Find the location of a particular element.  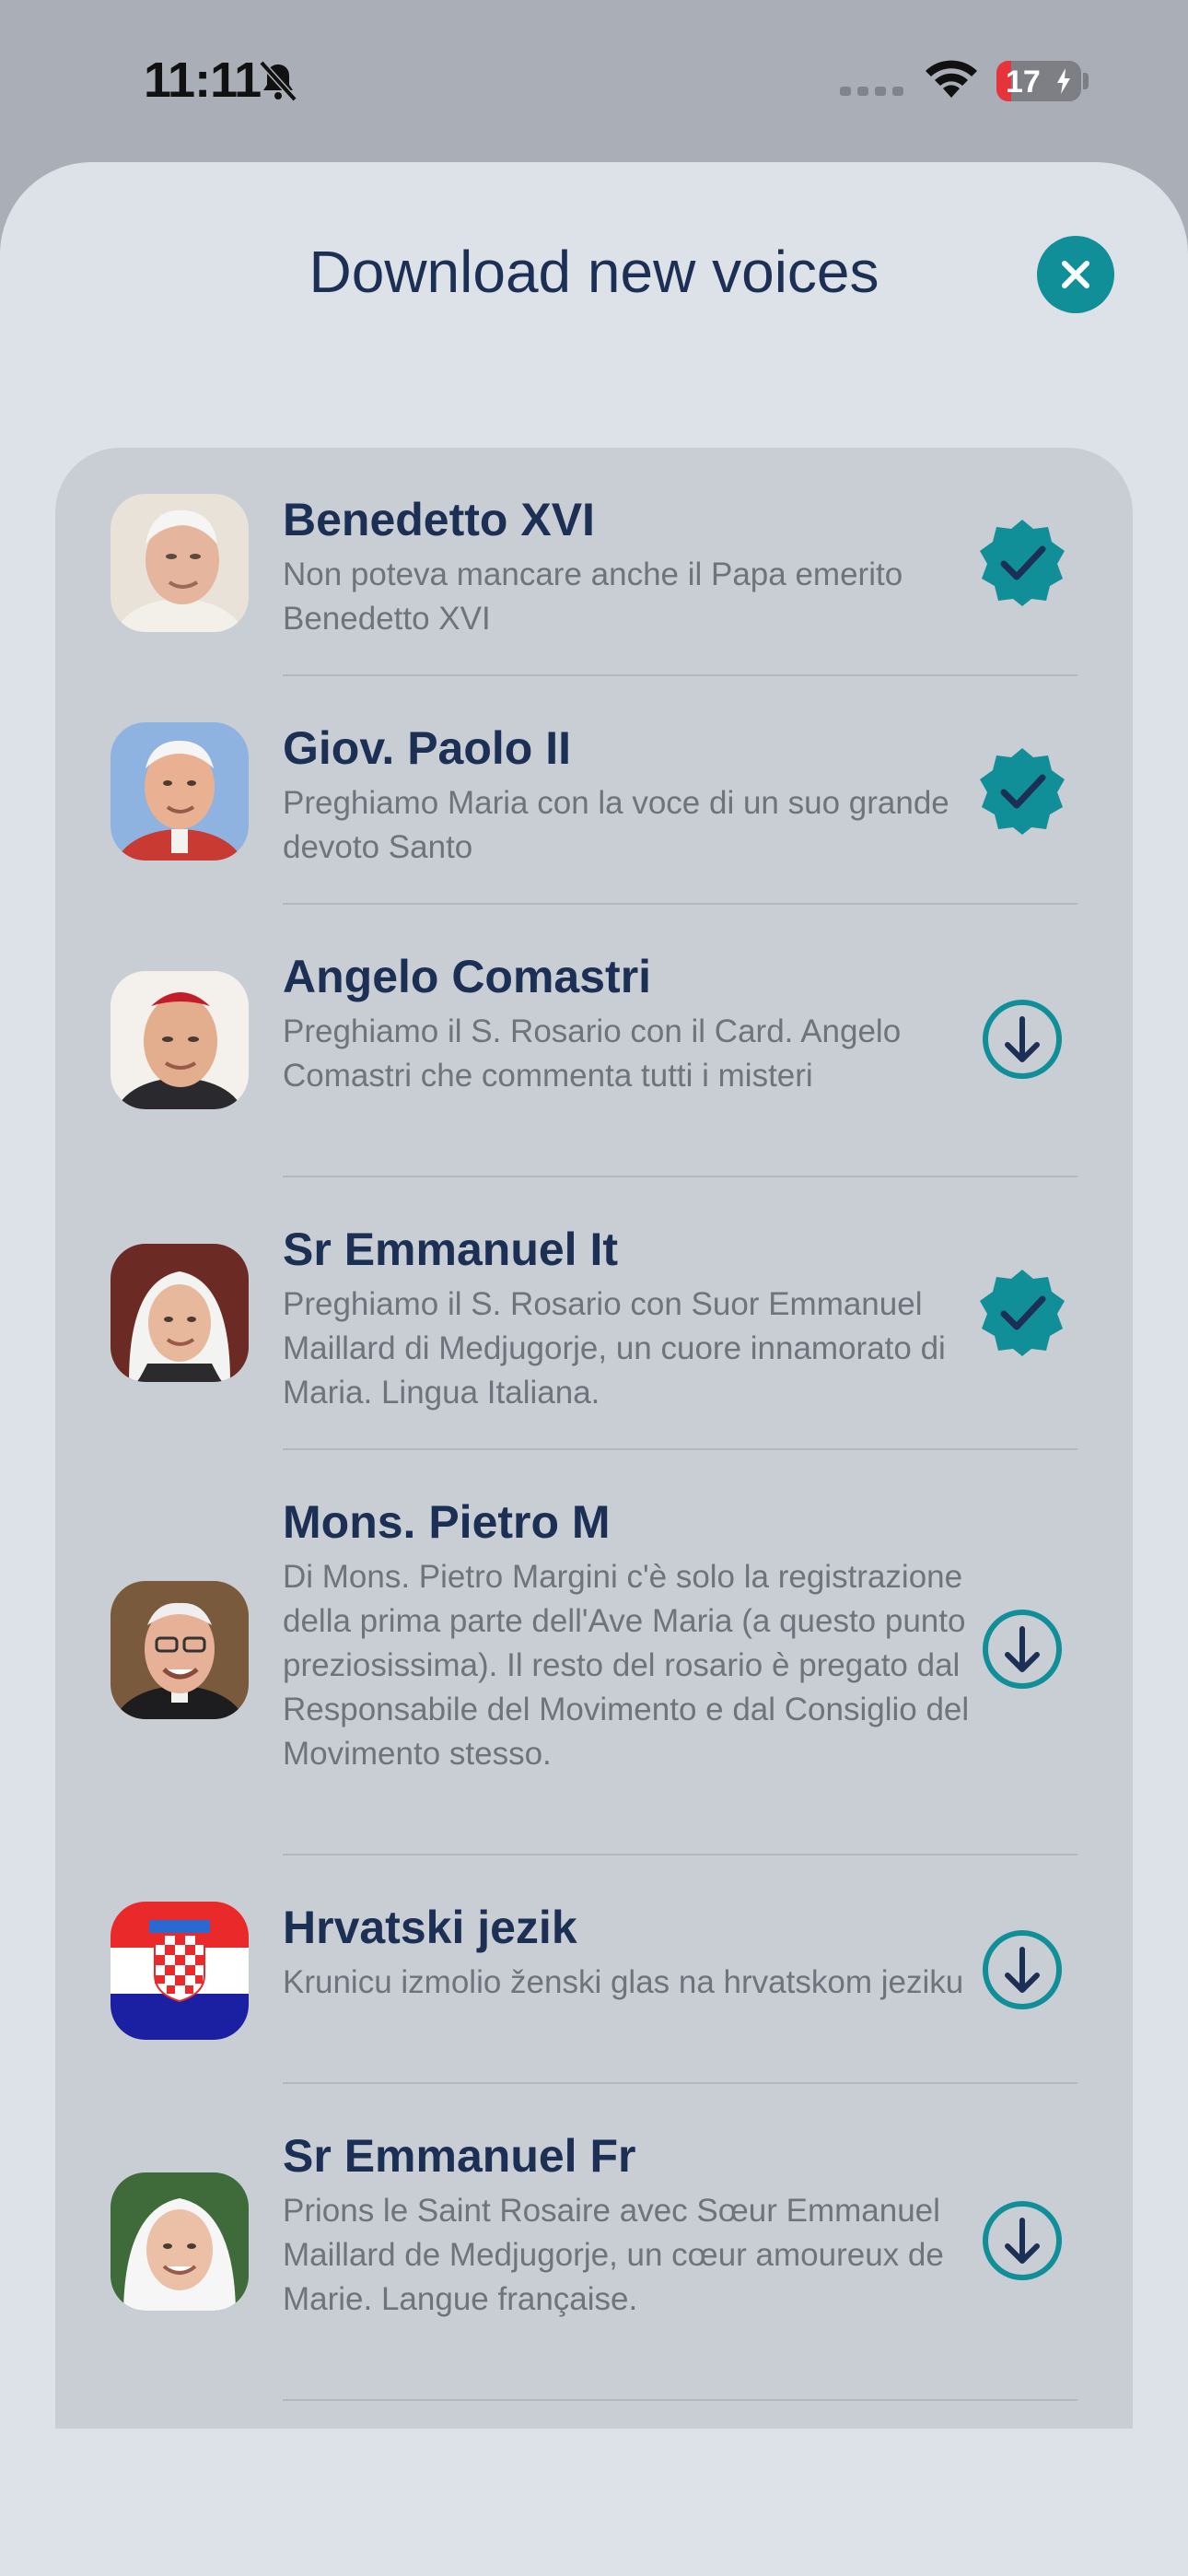

battery-percent: 17 is located at coordinates (1023, 82).